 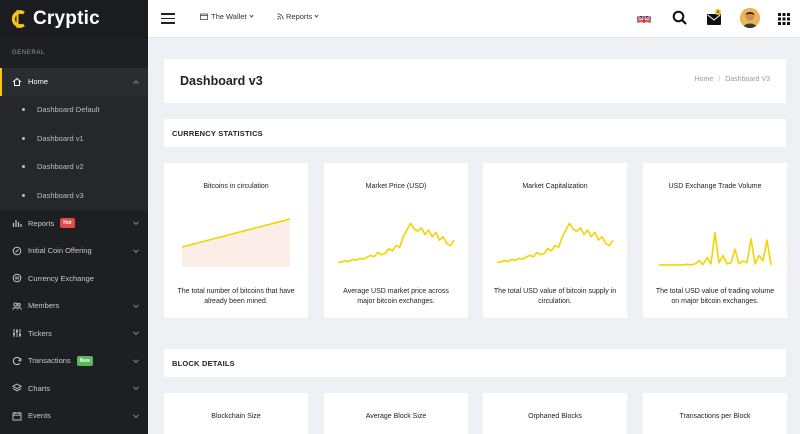 I want to click on reports-dropdown: Reports, so click(x=298, y=16).